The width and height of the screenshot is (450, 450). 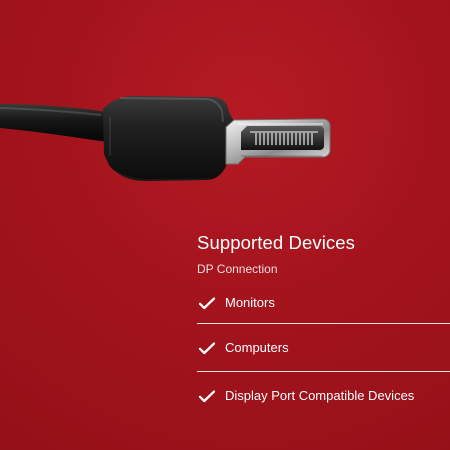 I want to click on section-subtitle: DP Connection, so click(x=237, y=269).